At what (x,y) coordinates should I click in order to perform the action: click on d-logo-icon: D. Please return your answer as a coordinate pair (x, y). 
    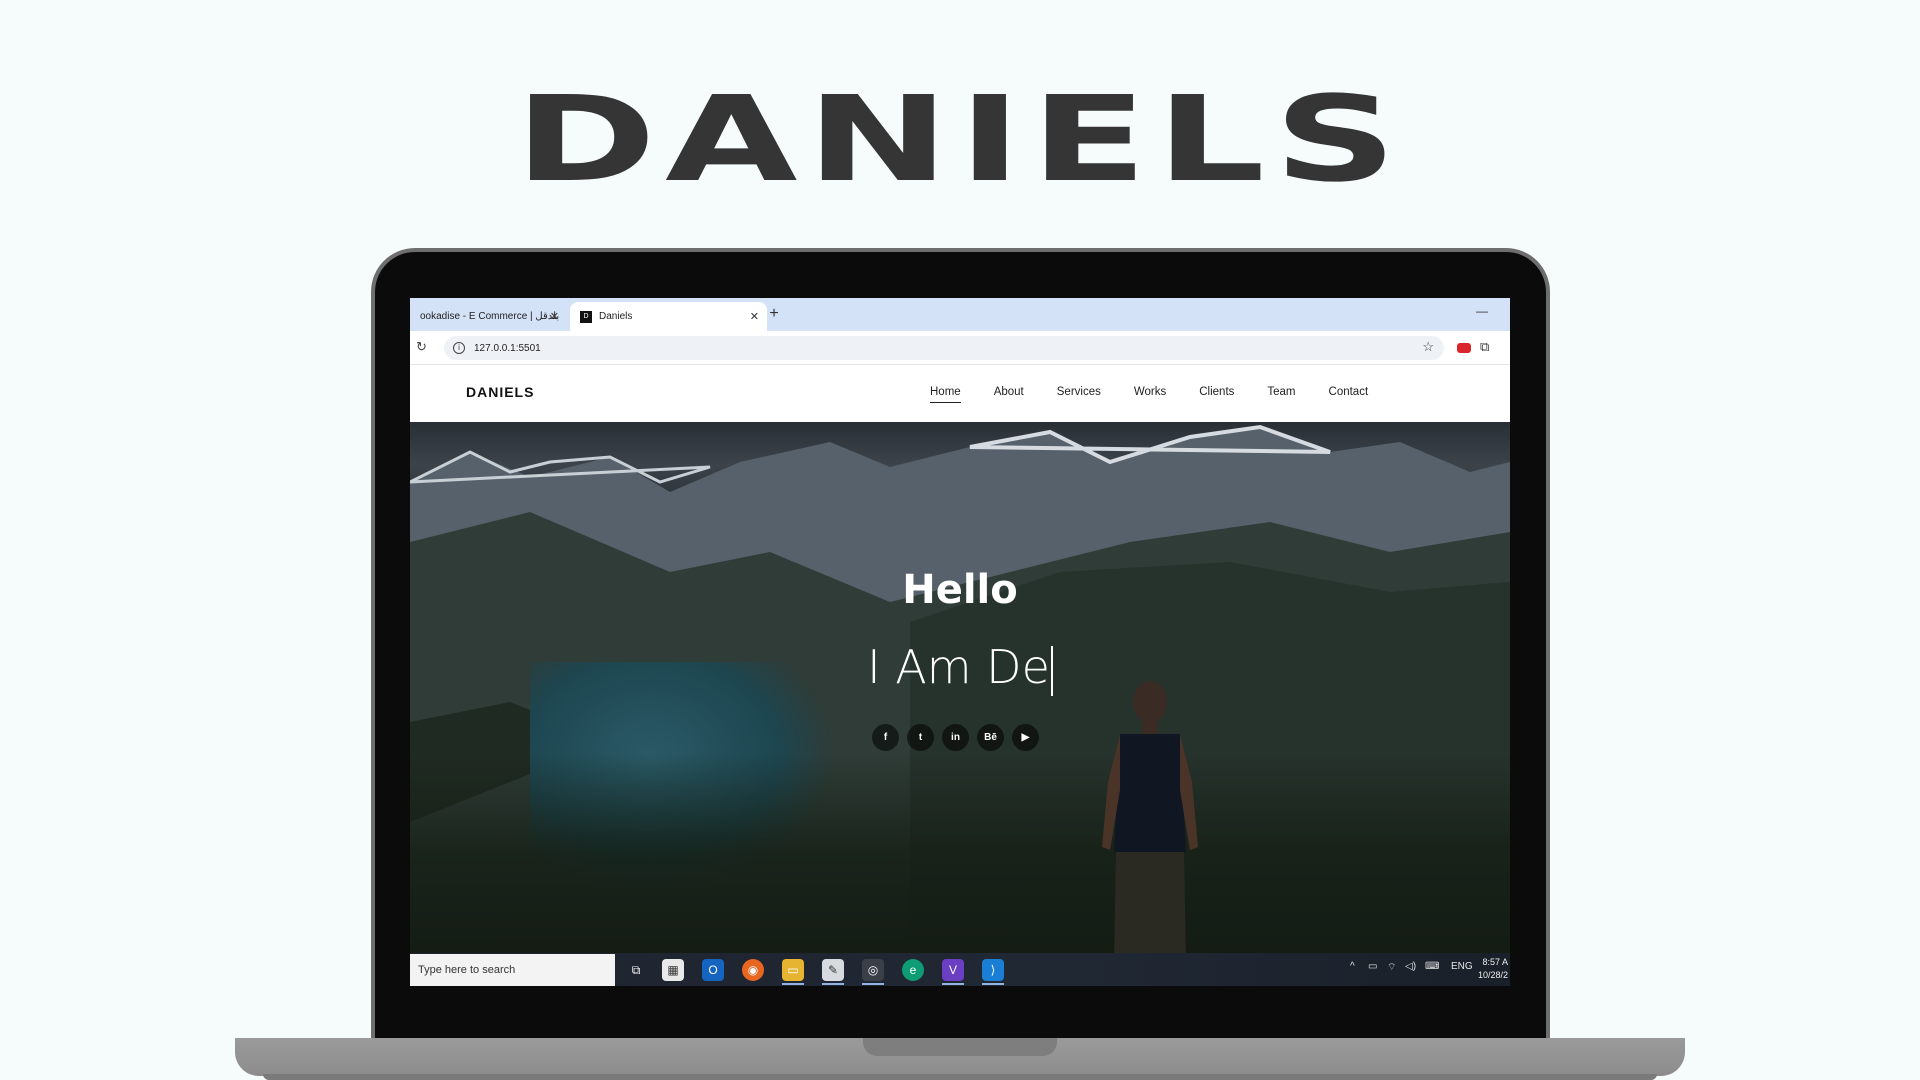
    Looking at the image, I should click on (586, 316).